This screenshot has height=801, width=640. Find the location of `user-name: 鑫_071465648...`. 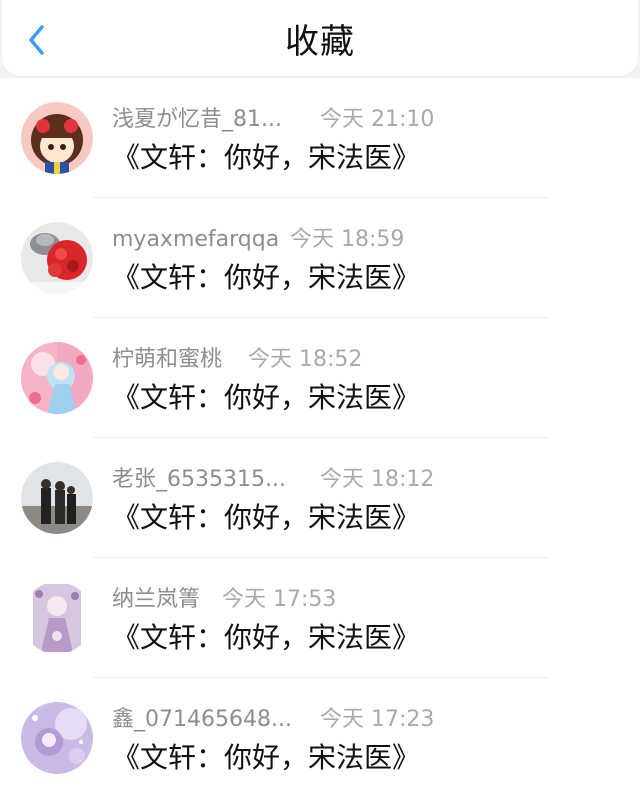

user-name: 鑫_071465648... is located at coordinates (202, 720).